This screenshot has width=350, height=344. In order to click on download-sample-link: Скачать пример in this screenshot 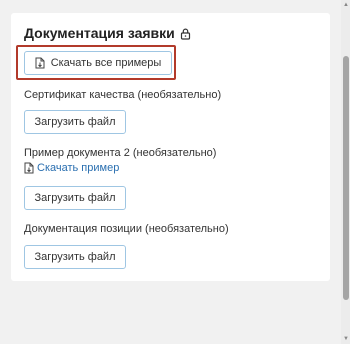, I will do `click(71, 168)`.